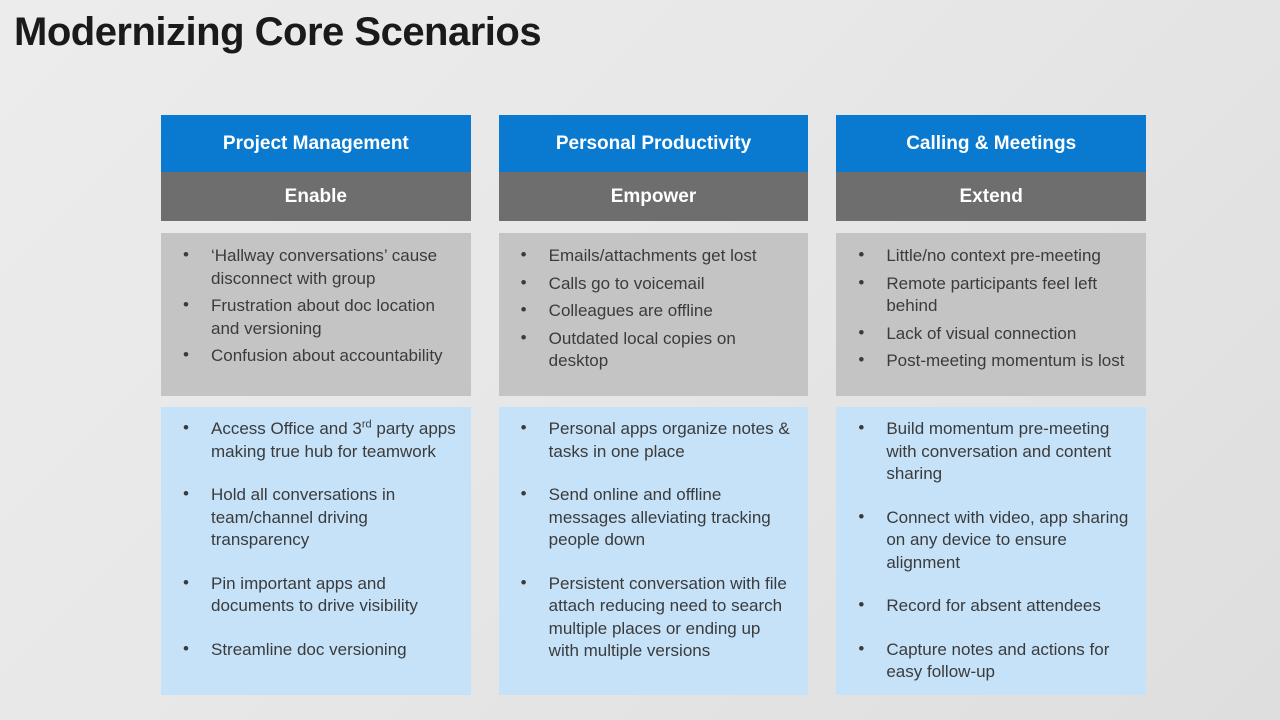  I want to click on list-item: Streamline doc versioning, so click(314, 650).